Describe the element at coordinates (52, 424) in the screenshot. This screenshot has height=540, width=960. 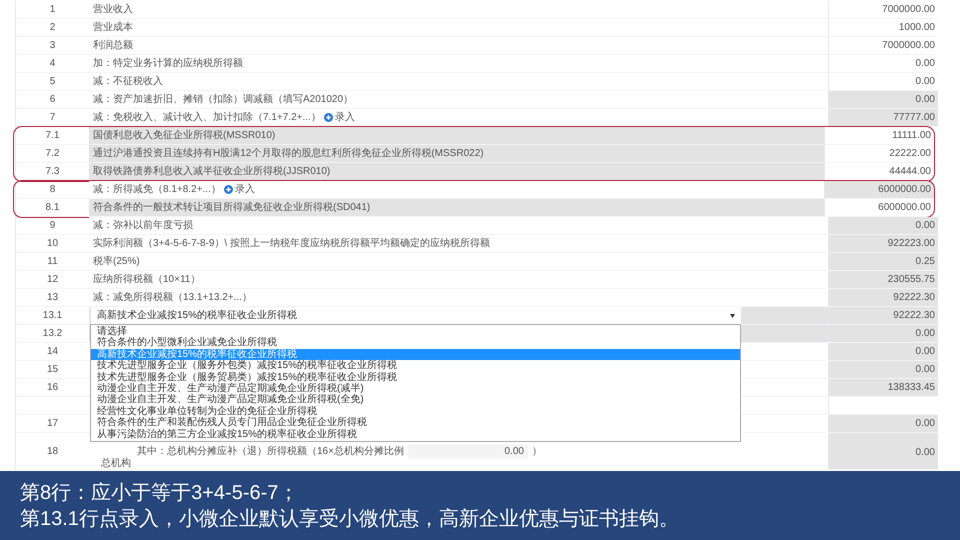
I see `row-number: 17` at that location.